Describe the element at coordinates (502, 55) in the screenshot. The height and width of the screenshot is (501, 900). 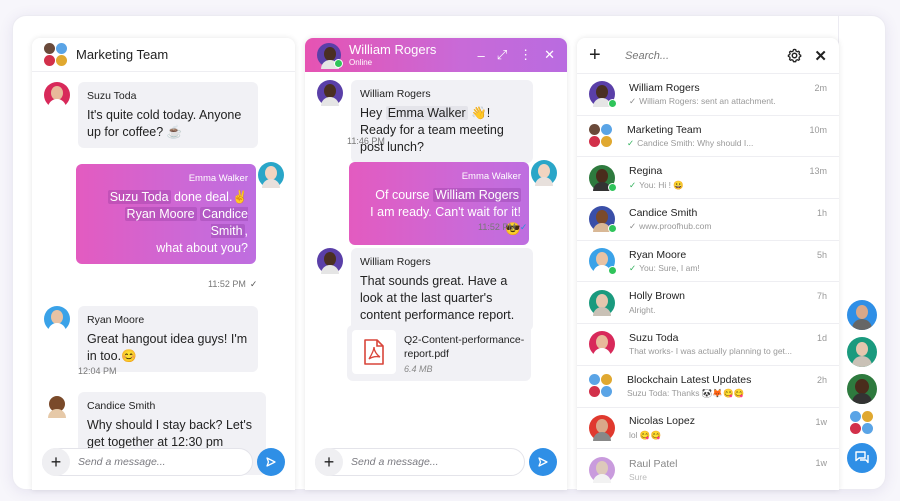
I see `expand-icon: ⤢` at that location.